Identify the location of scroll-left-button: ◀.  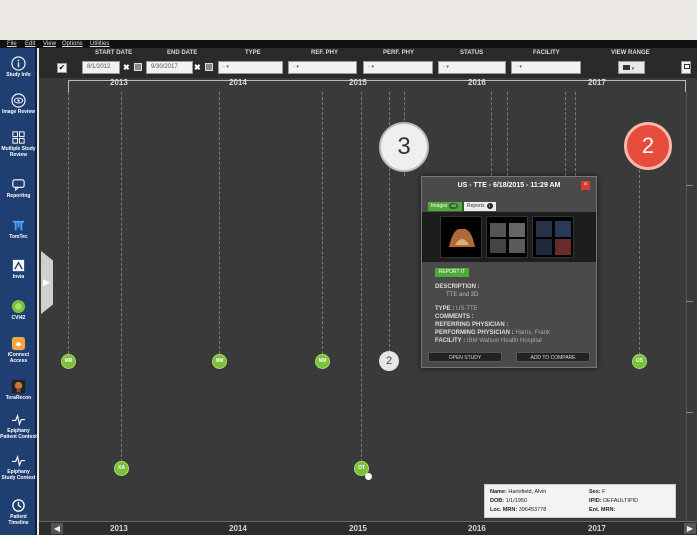
(57, 528).